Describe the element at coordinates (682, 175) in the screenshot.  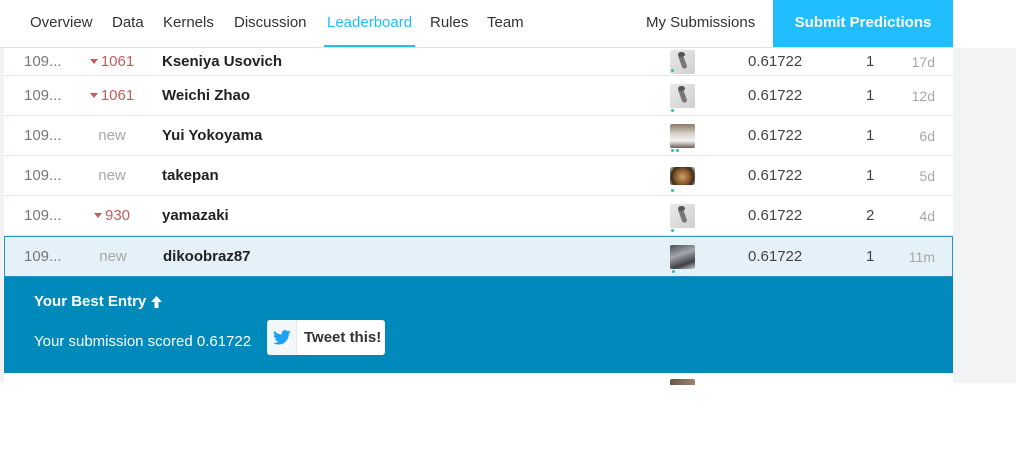
I see `food-avatar` at that location.